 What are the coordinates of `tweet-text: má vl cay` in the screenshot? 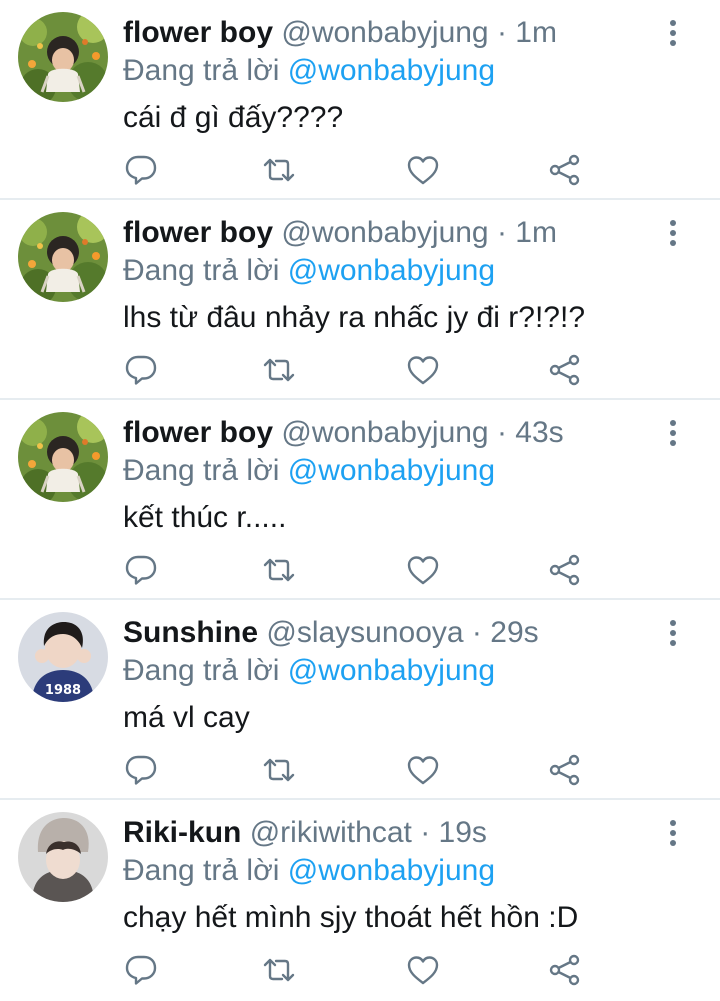 It's located at (186, 717).